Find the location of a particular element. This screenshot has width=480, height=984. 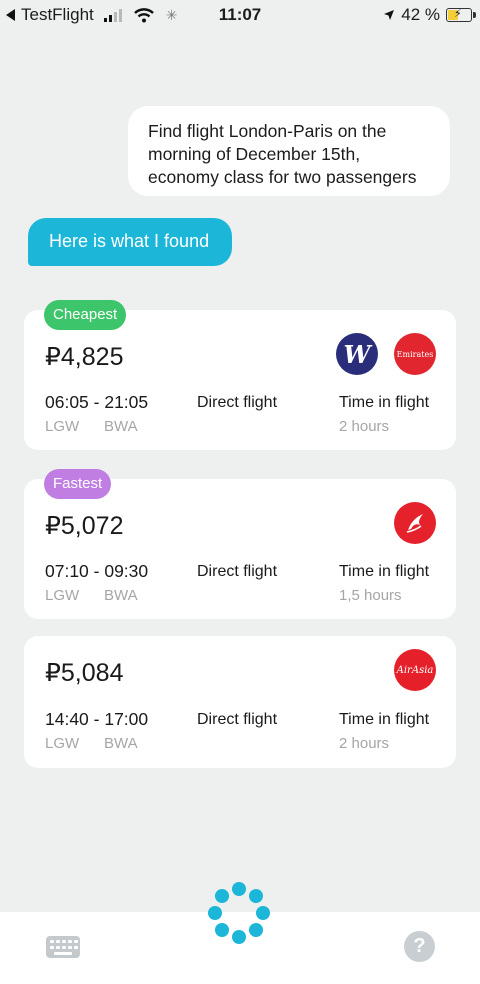

airasia-logo-text: AirAsia is located at coordinates (415, 670).